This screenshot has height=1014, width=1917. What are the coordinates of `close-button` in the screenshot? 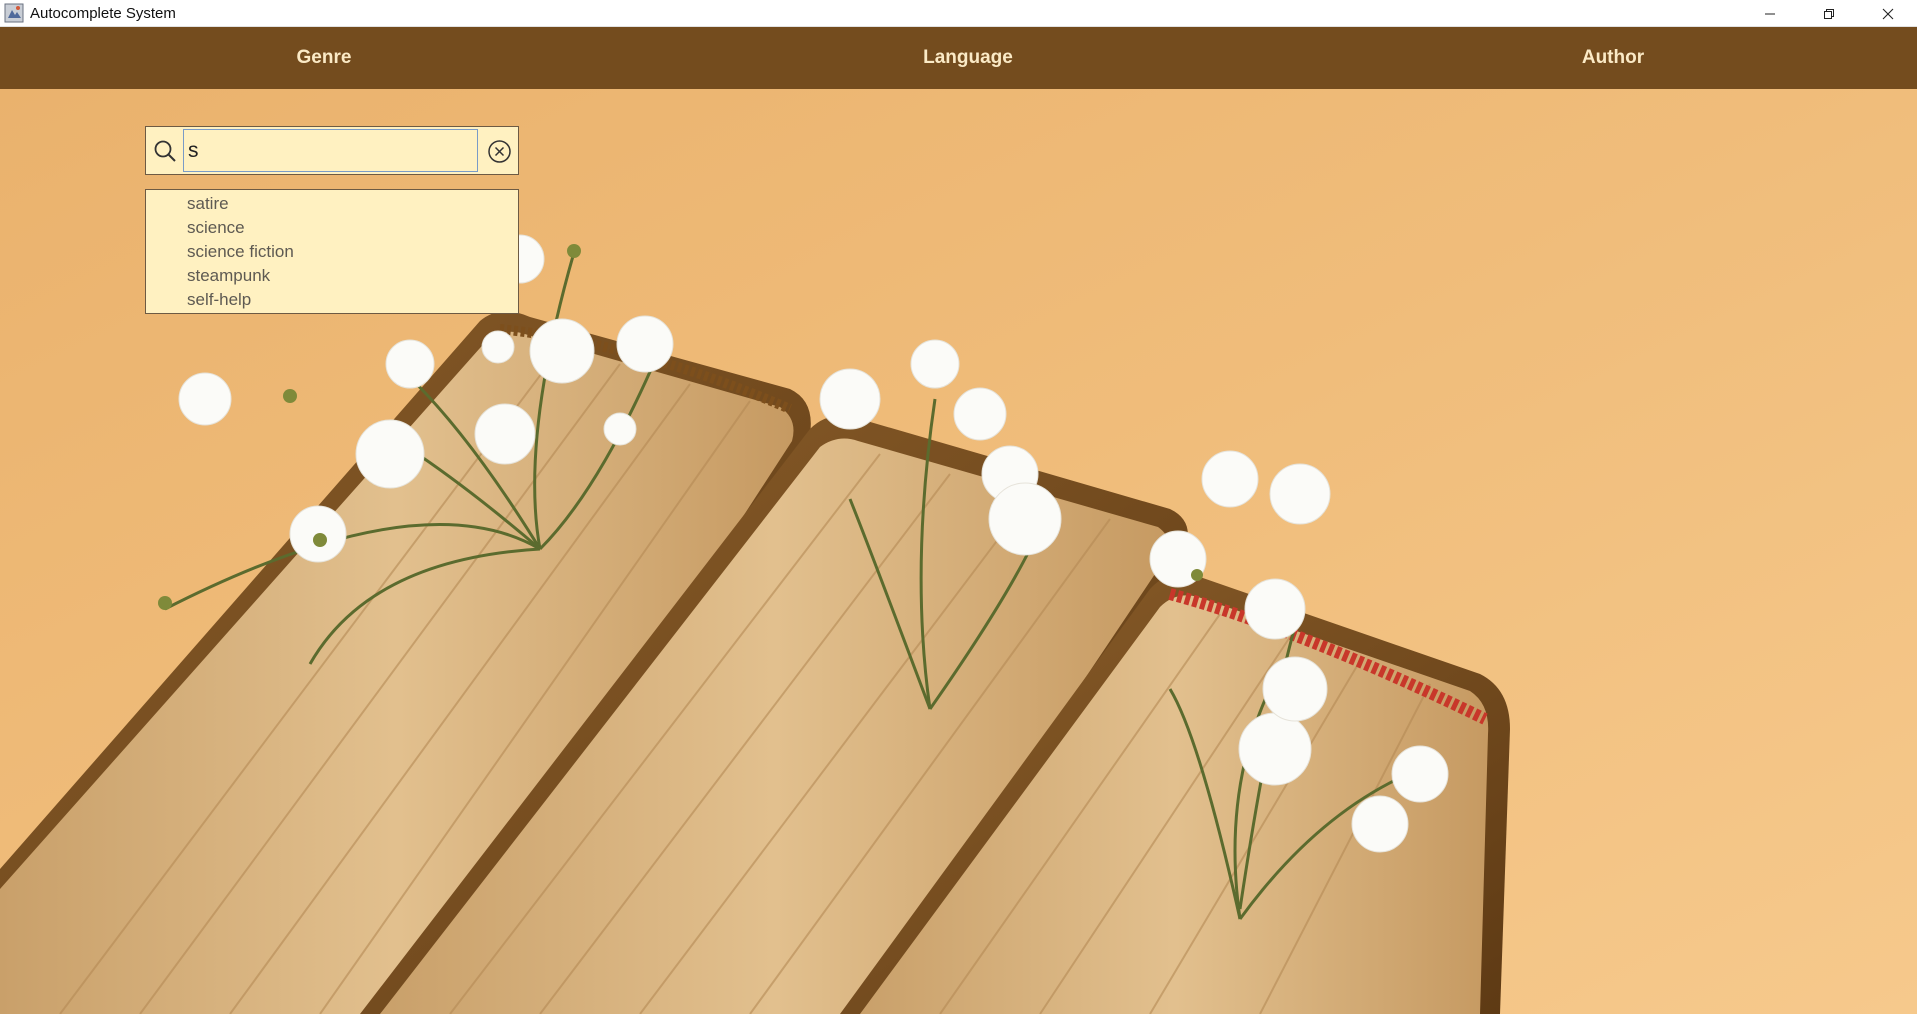 It's located at (1887, 13).